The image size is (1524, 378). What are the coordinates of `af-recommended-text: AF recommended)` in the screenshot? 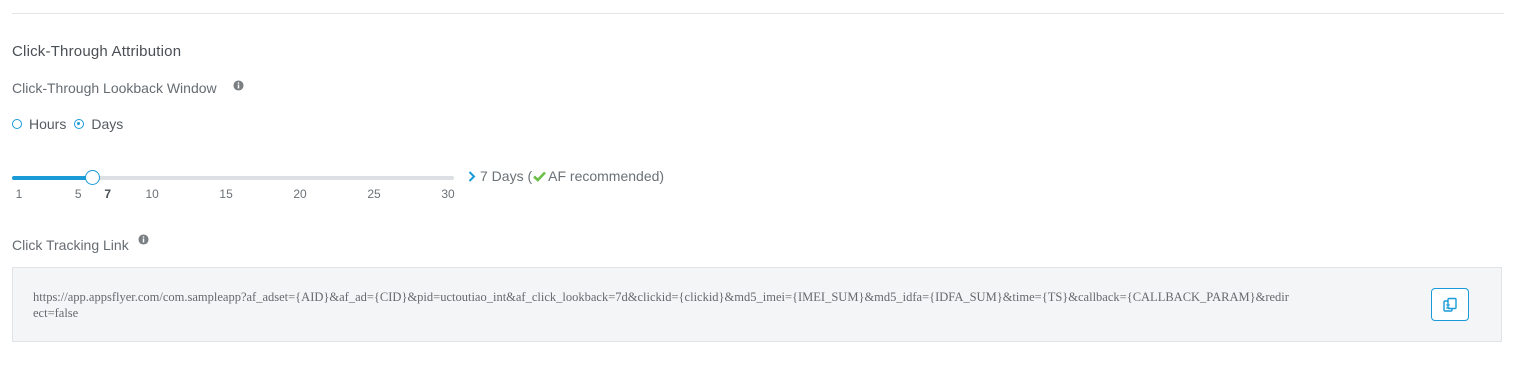 It's located at (606, 176).